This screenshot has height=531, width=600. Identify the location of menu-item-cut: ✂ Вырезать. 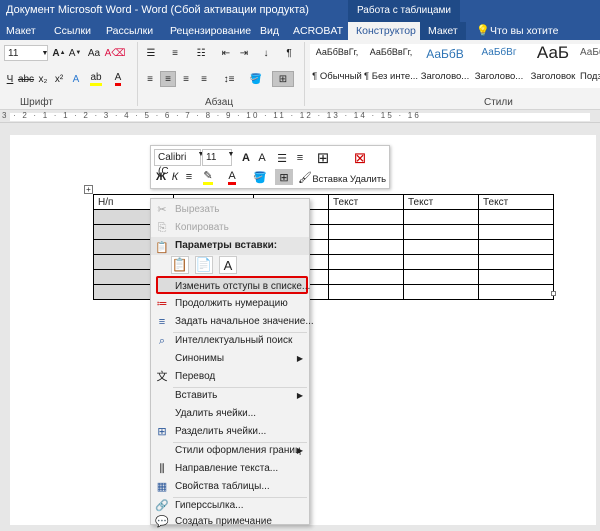
(230, 210).